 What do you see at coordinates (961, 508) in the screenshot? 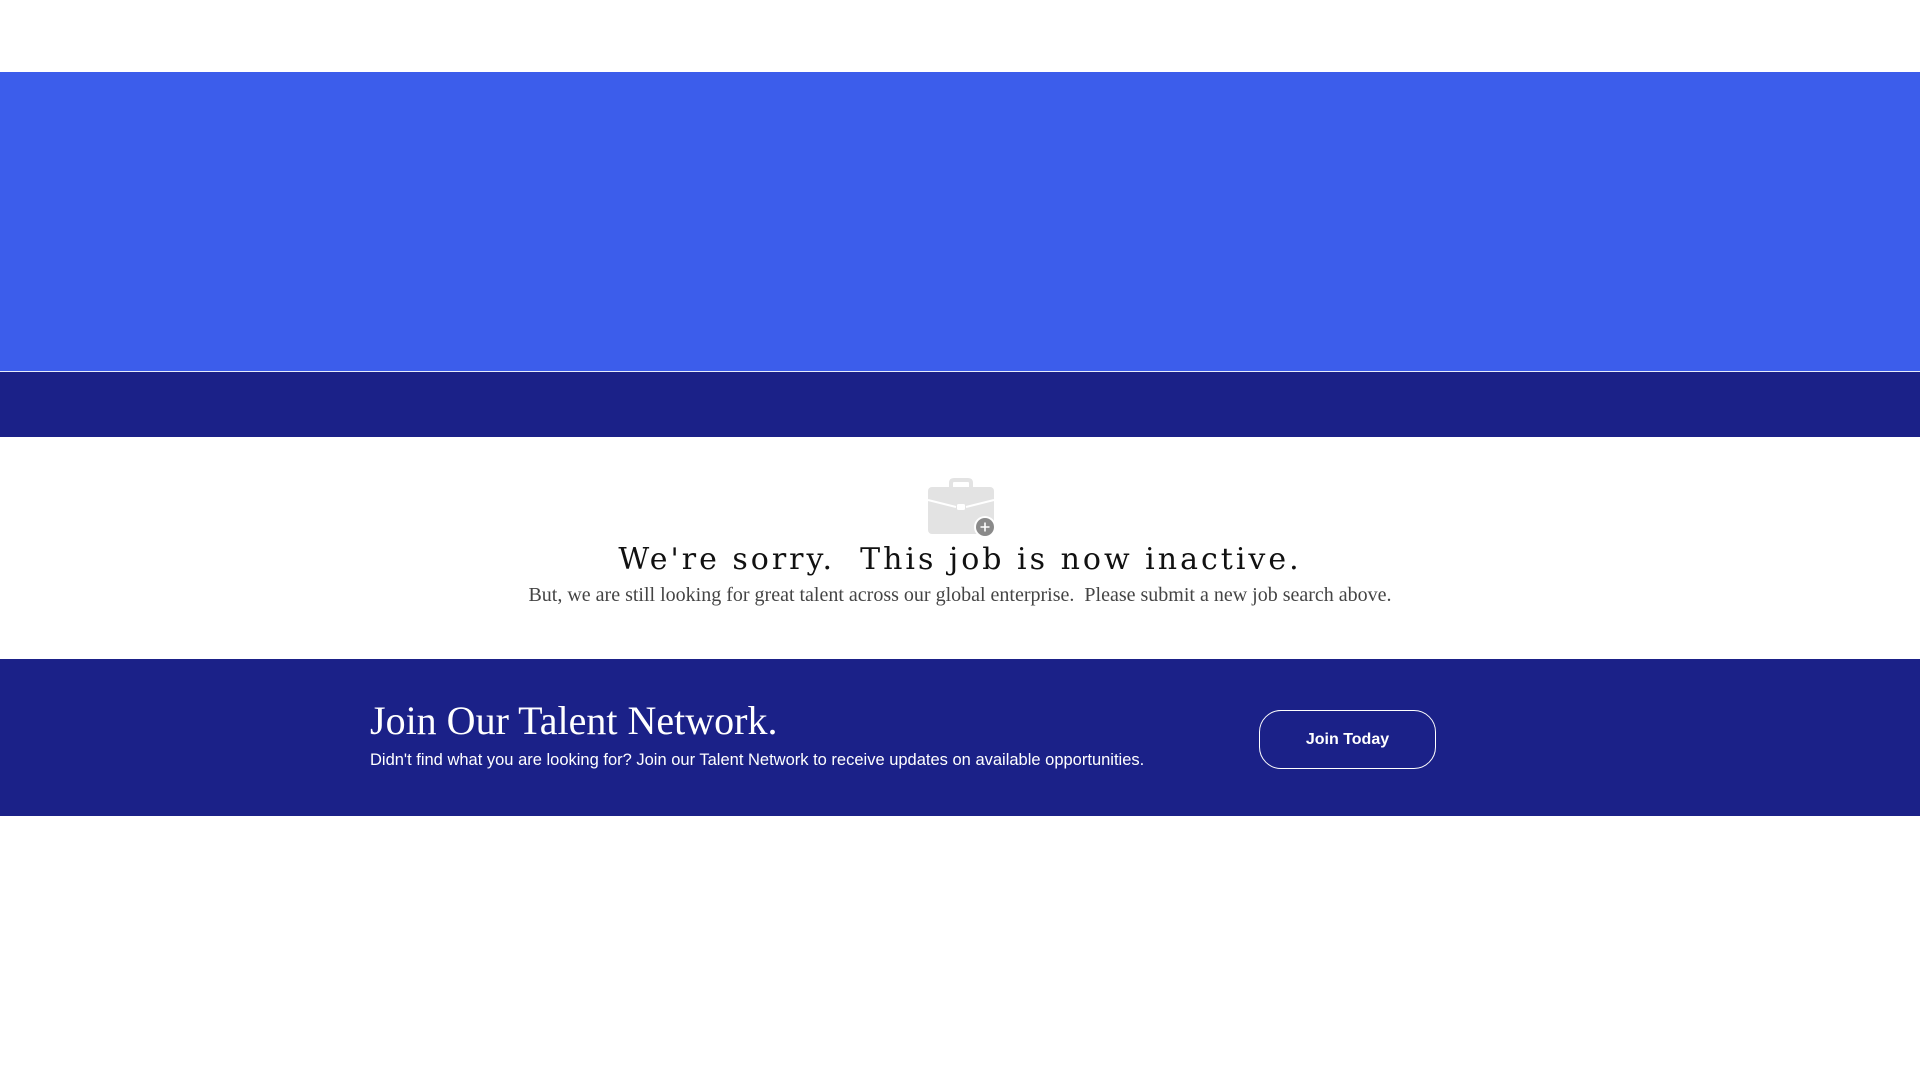
I see `briefcase-add-icon` at bounding box center [961, 508].